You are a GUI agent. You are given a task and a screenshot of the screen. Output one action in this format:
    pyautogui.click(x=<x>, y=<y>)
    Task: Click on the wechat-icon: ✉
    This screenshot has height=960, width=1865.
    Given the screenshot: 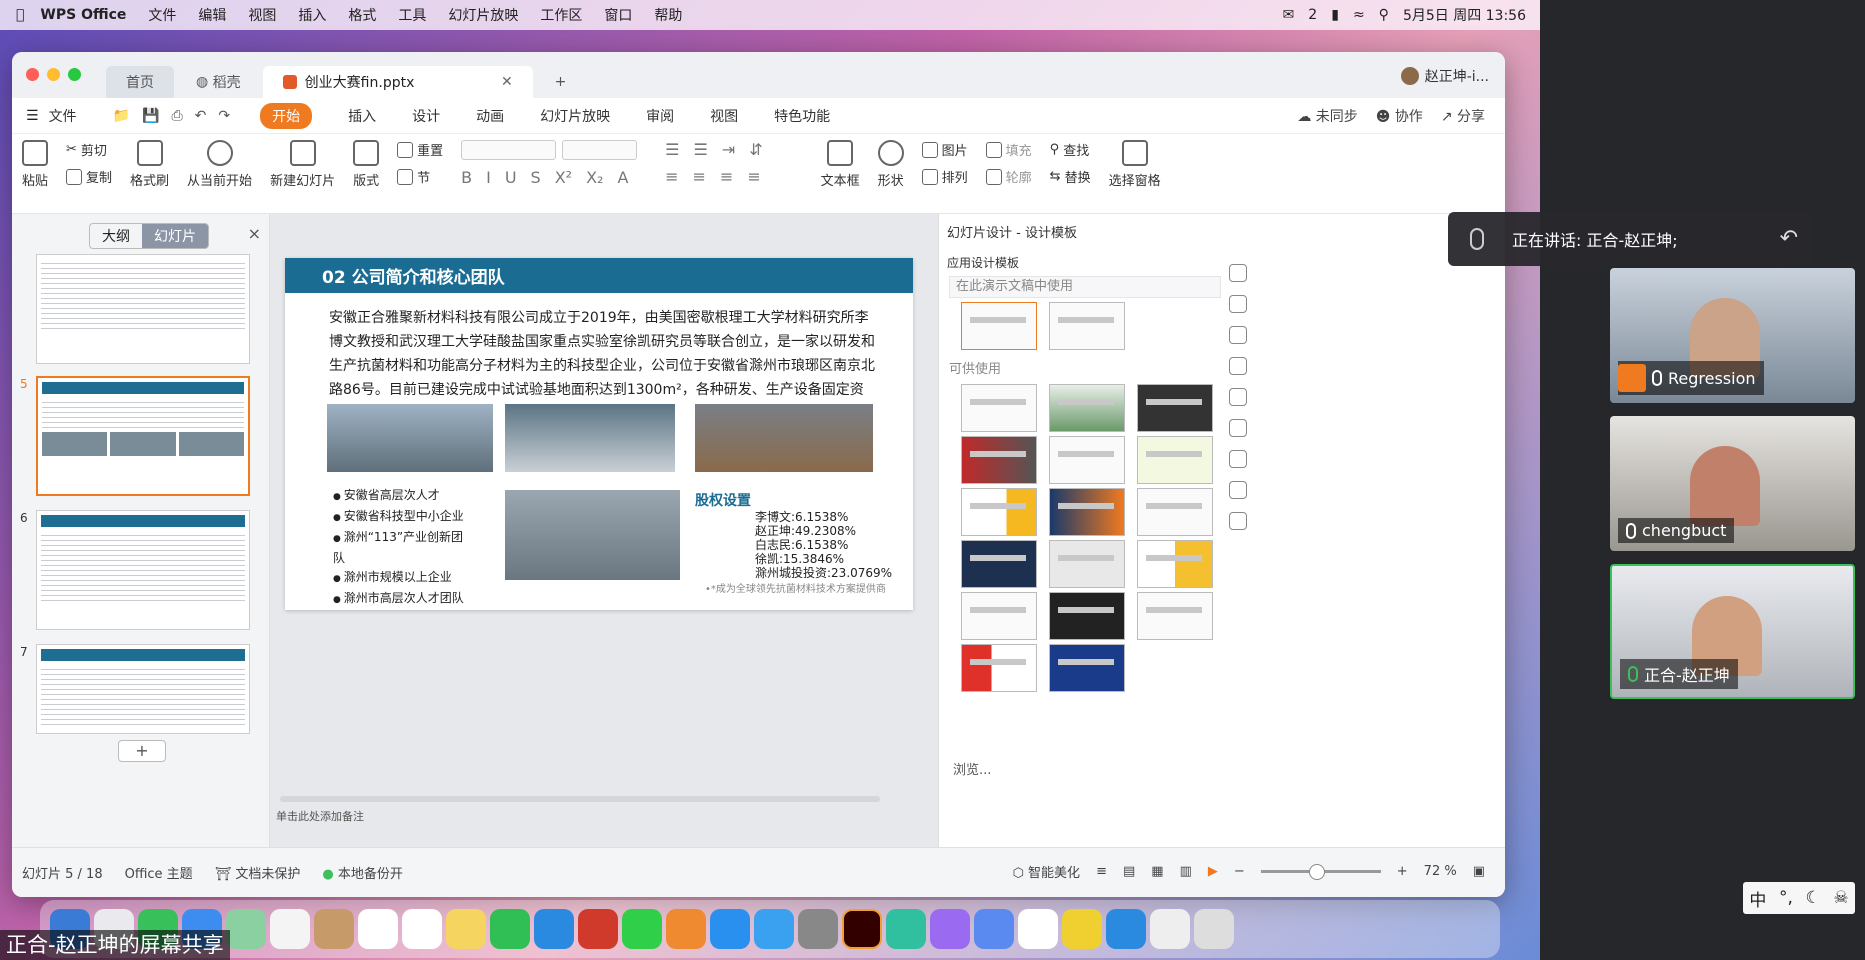 What is the action you would take?
    pyautogui.click(x=1289, y=15)
    